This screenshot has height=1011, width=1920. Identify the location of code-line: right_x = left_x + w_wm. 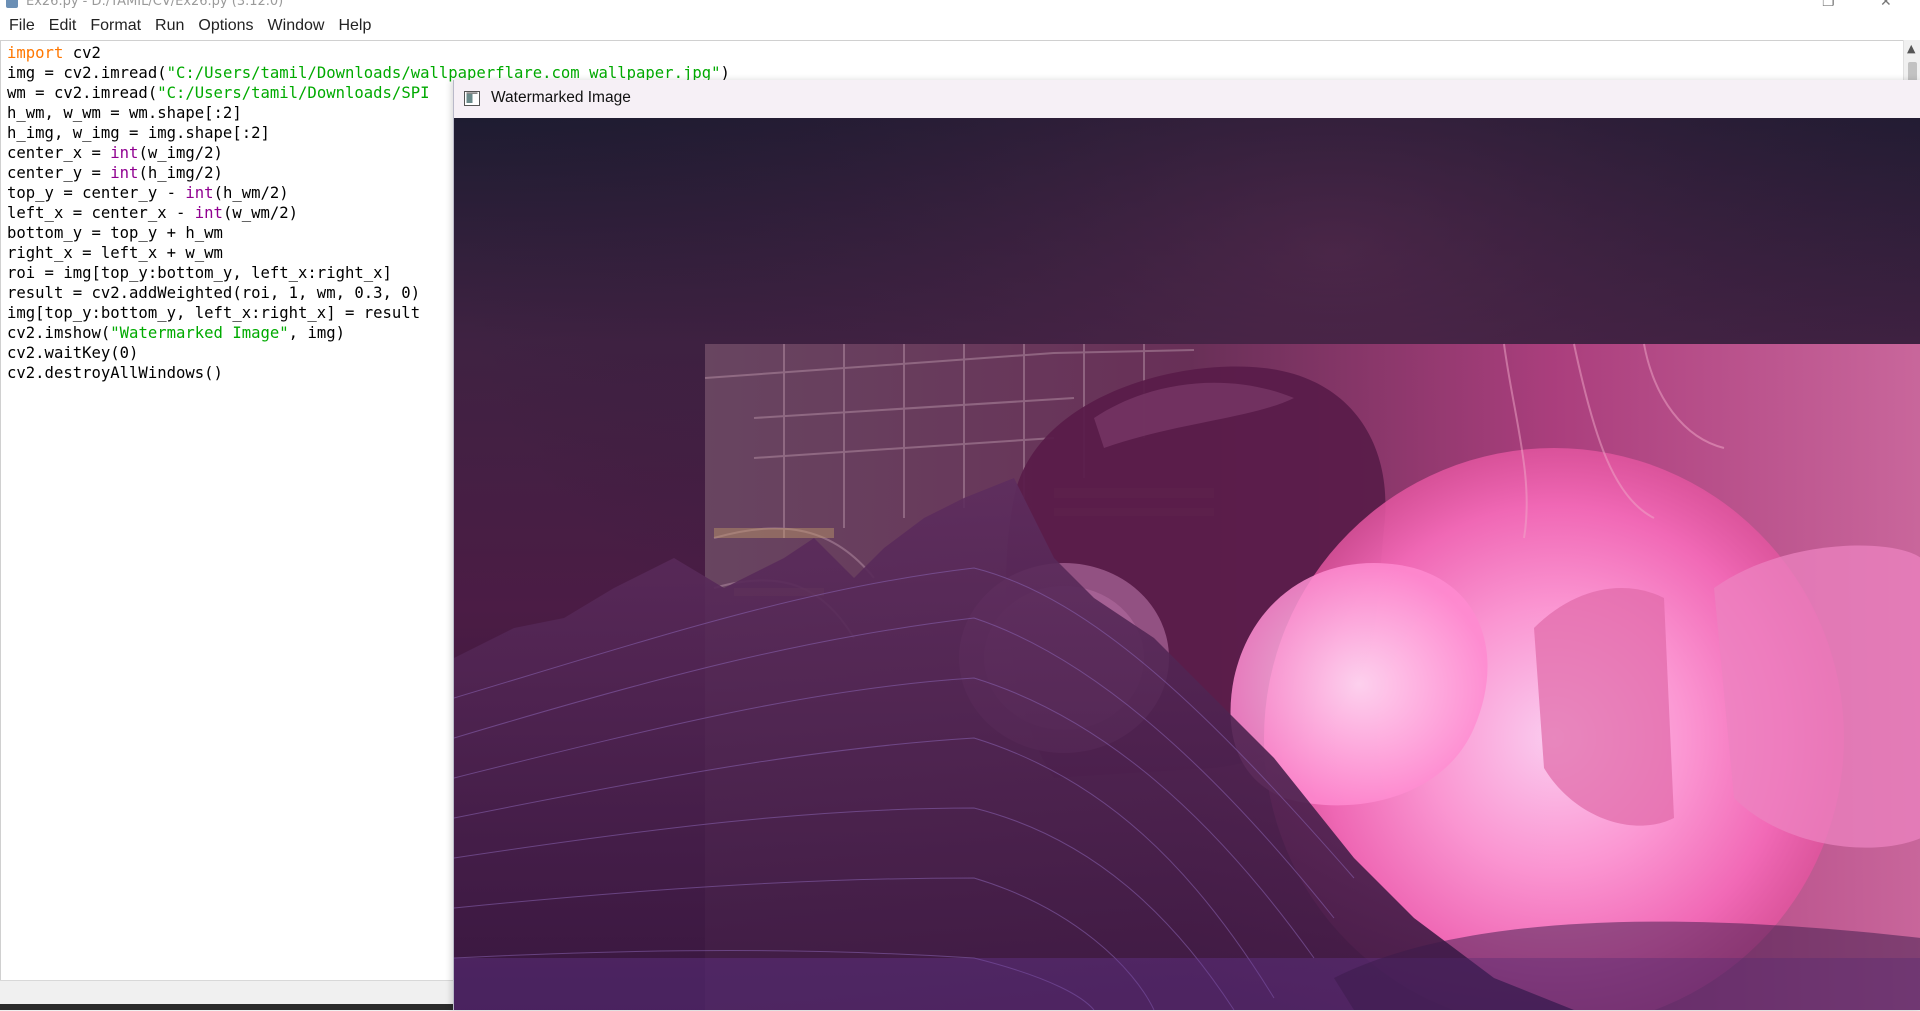
(115, 253).